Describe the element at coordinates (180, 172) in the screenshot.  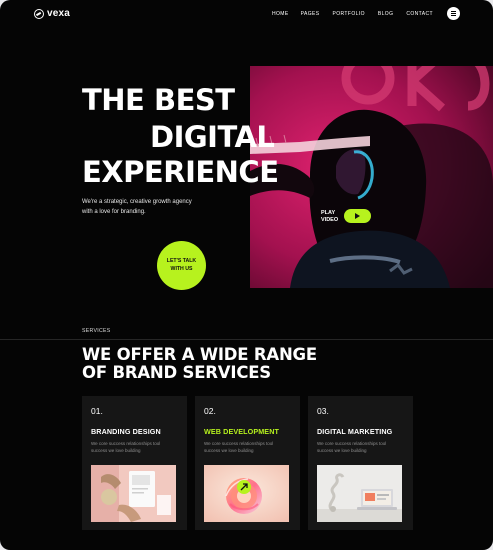
I see `hero-title-line-3: EXPERIENCE` at that location.